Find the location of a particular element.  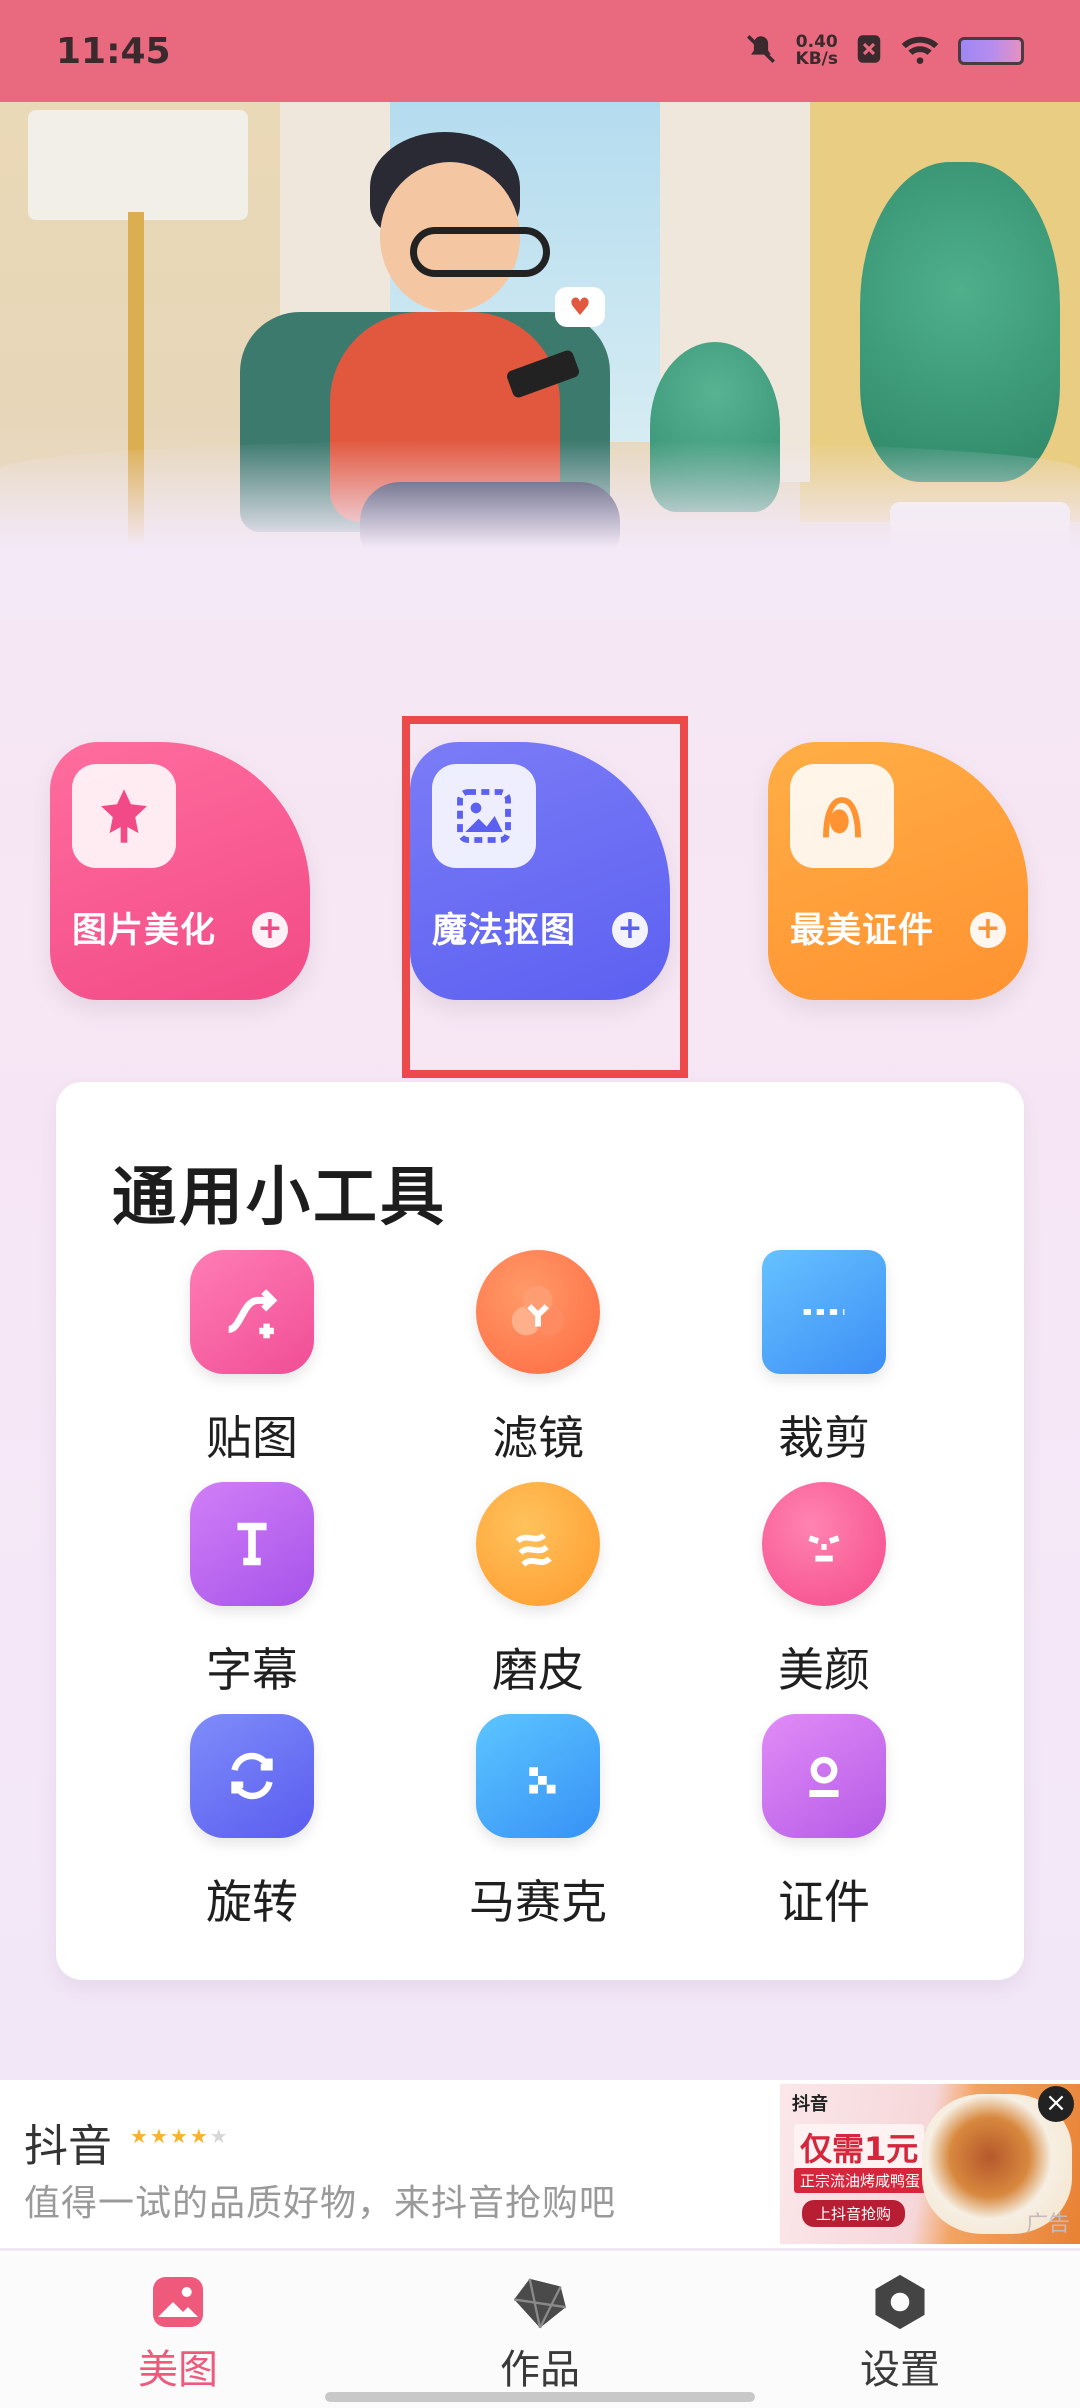

ad-description: 值得一试的品质好物，来抖音抢购吧 is located at coordinates (320, 2203).